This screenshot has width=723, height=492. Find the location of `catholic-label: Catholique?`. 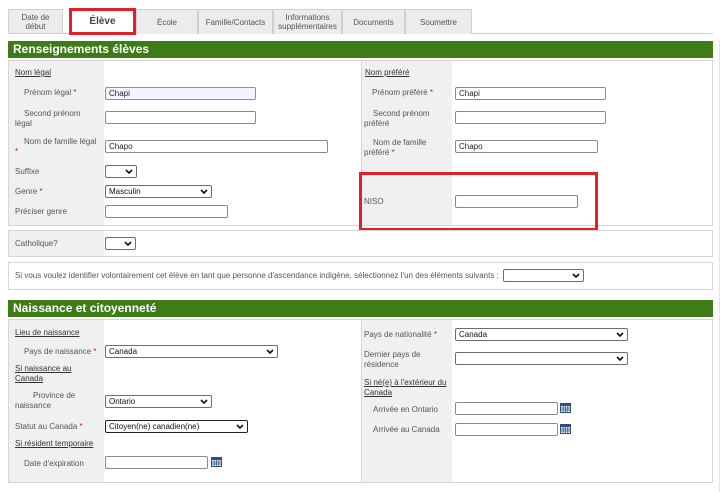

catholic-label: Catholique? is located at coordinates (36, 243).